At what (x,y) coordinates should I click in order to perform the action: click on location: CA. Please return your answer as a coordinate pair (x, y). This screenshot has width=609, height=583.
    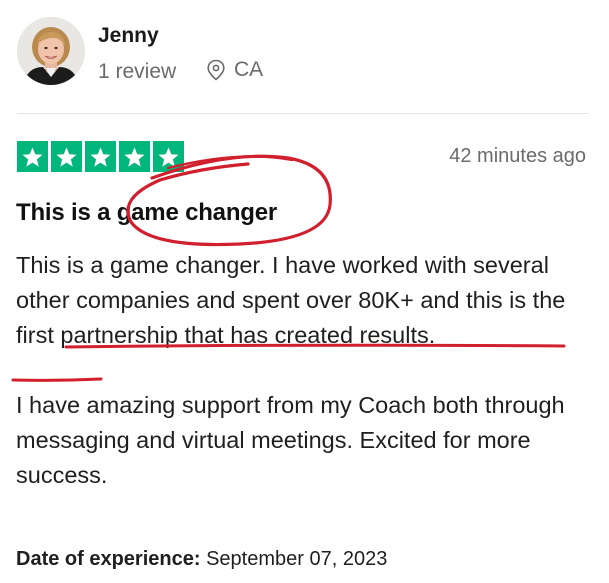
    Looking at the image, I should click on (234, 70).